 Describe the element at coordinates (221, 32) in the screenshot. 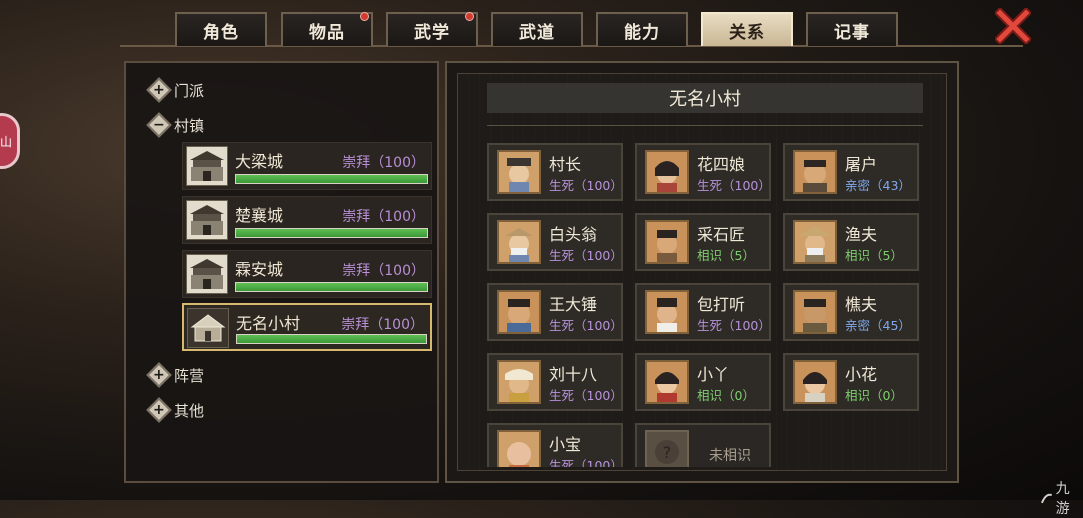

I see `tab-label: 角色` at that location.